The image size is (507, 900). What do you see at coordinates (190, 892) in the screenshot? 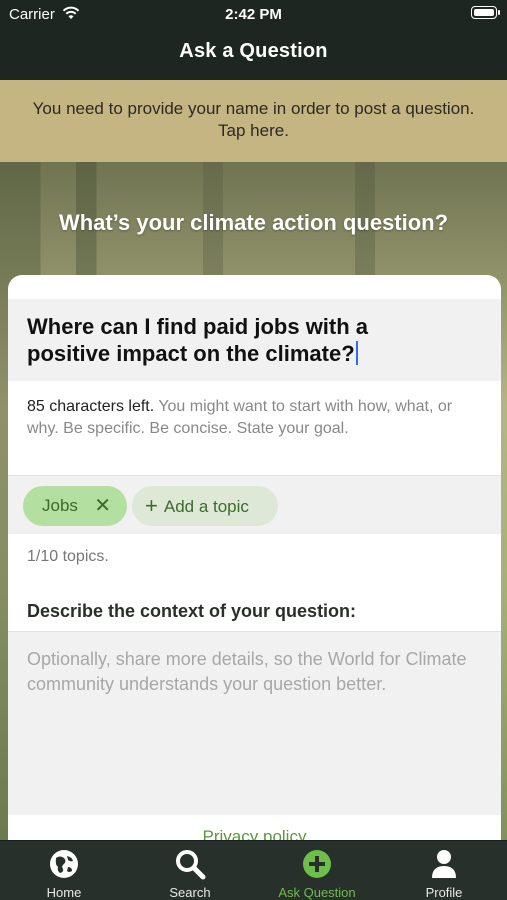
I see `tab-search-label: Search` at bounding box center [190, 892].